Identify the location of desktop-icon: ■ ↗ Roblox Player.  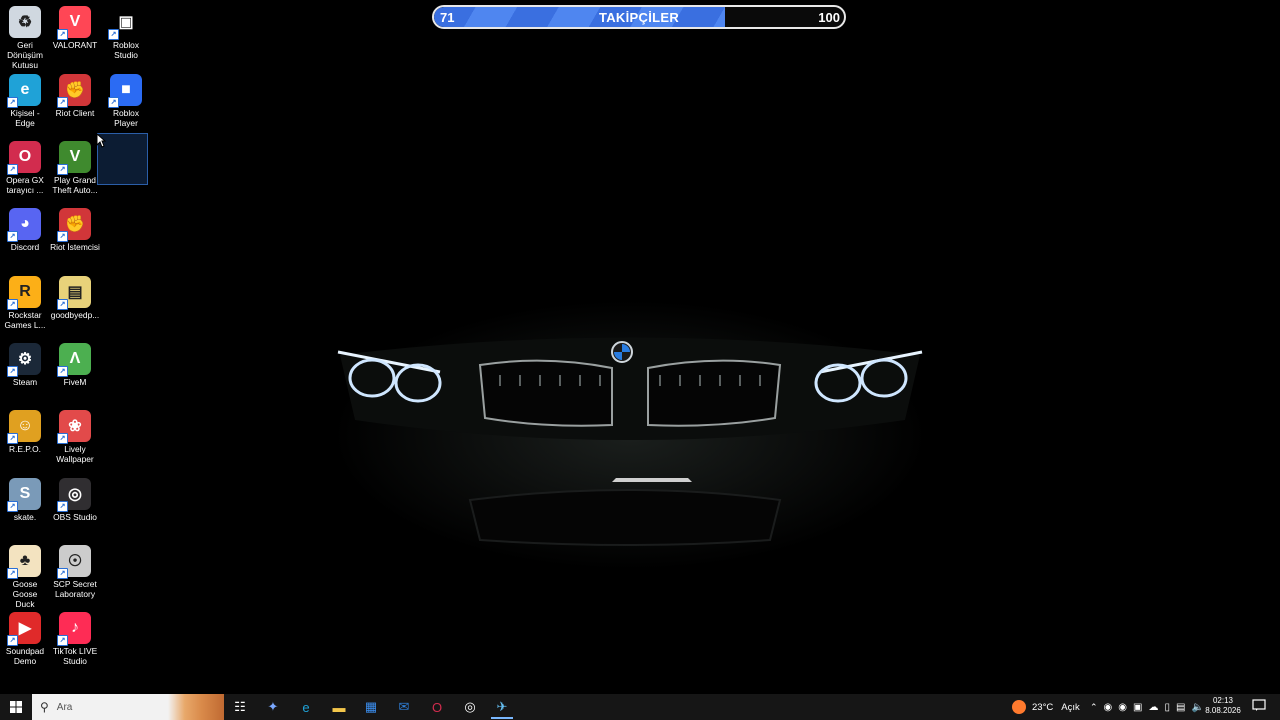
(126, 101).